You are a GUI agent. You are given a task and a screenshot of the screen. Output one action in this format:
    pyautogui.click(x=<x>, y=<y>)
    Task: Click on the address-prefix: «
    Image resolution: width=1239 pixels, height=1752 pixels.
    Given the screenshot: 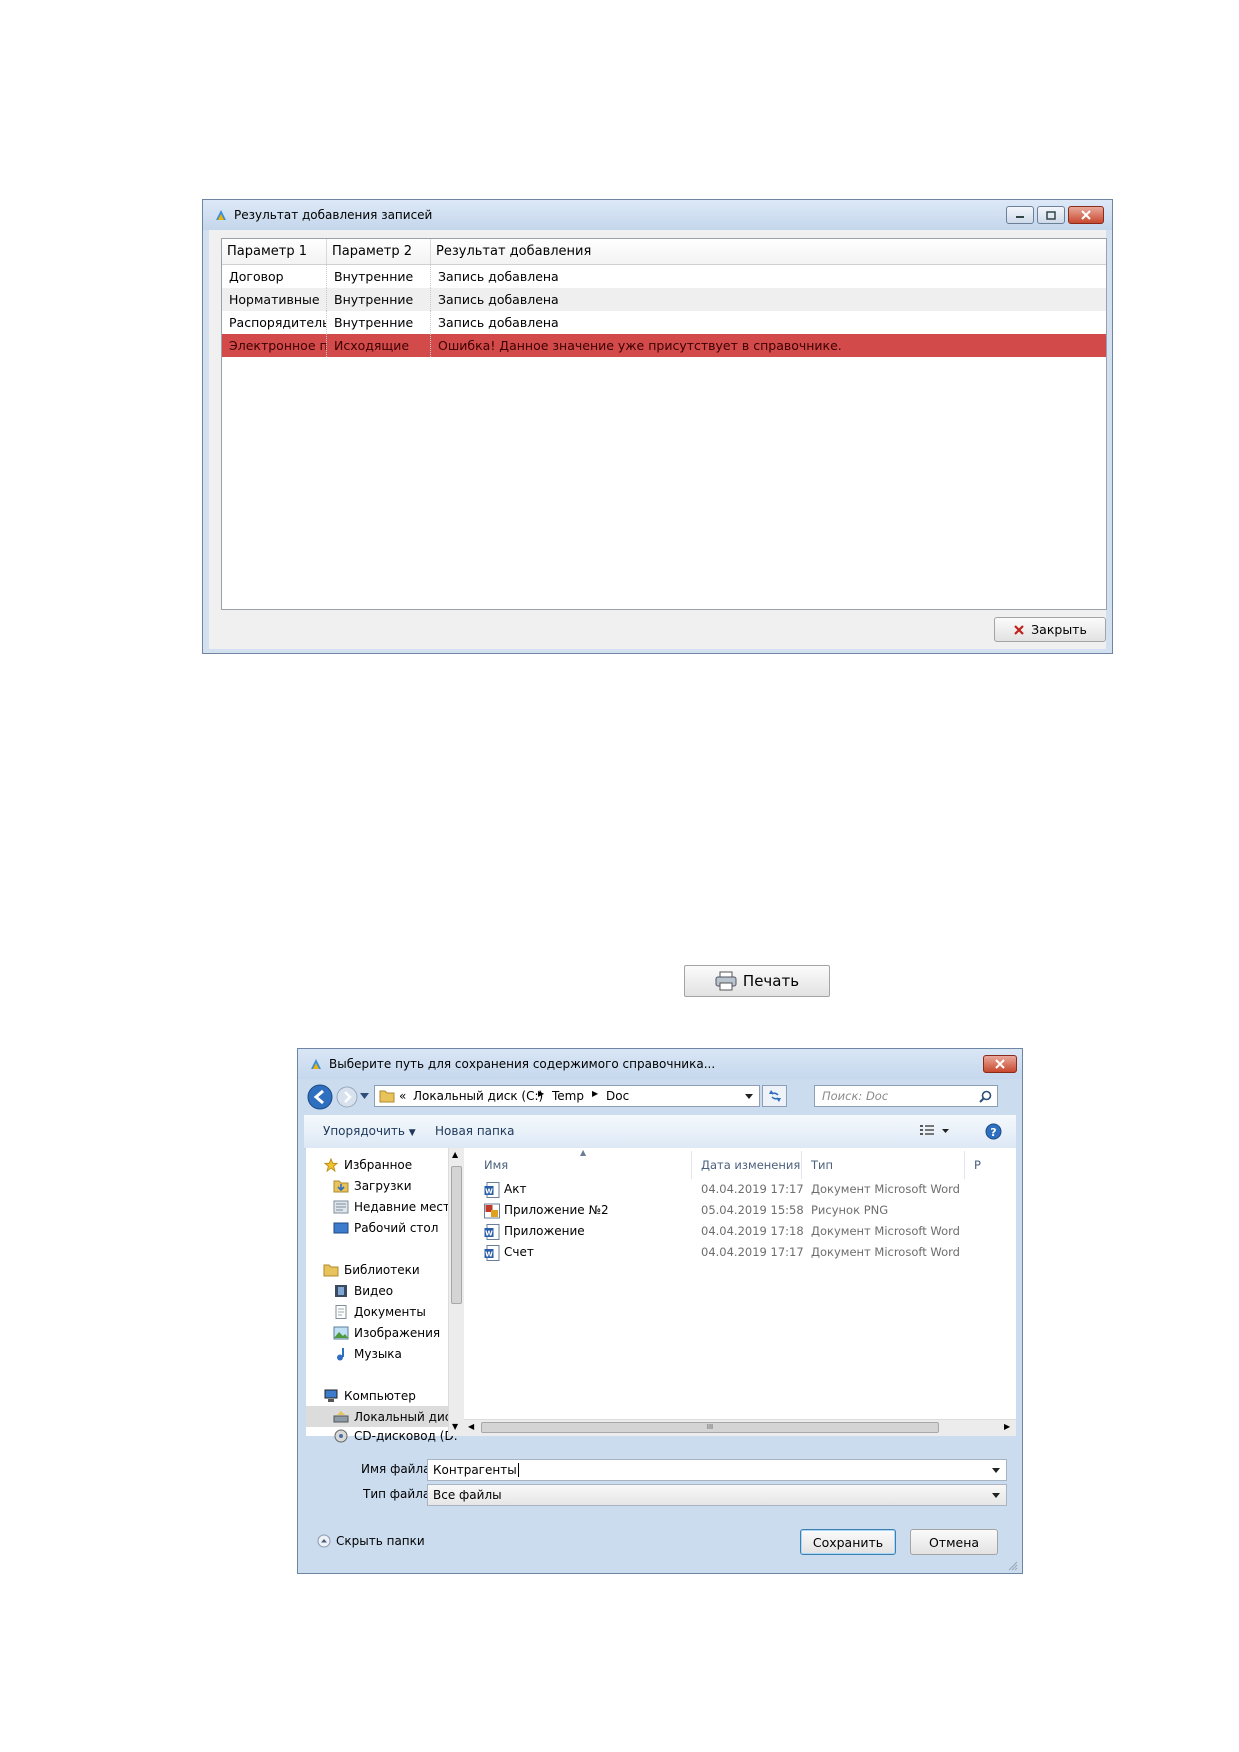 What is the action you would take?
    pyautogui.click(x=403, y=1096)
    